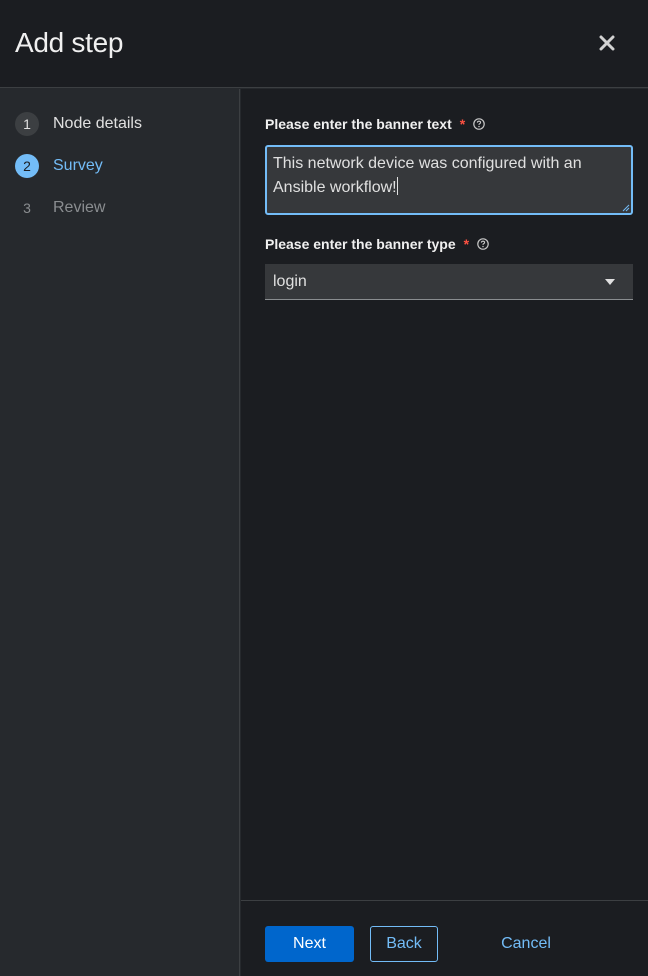 This screenshot has height=976, width=648. Describe the element at coordinates (69, 42) in the screenshot. I see `modal-title: Add step` at that location.